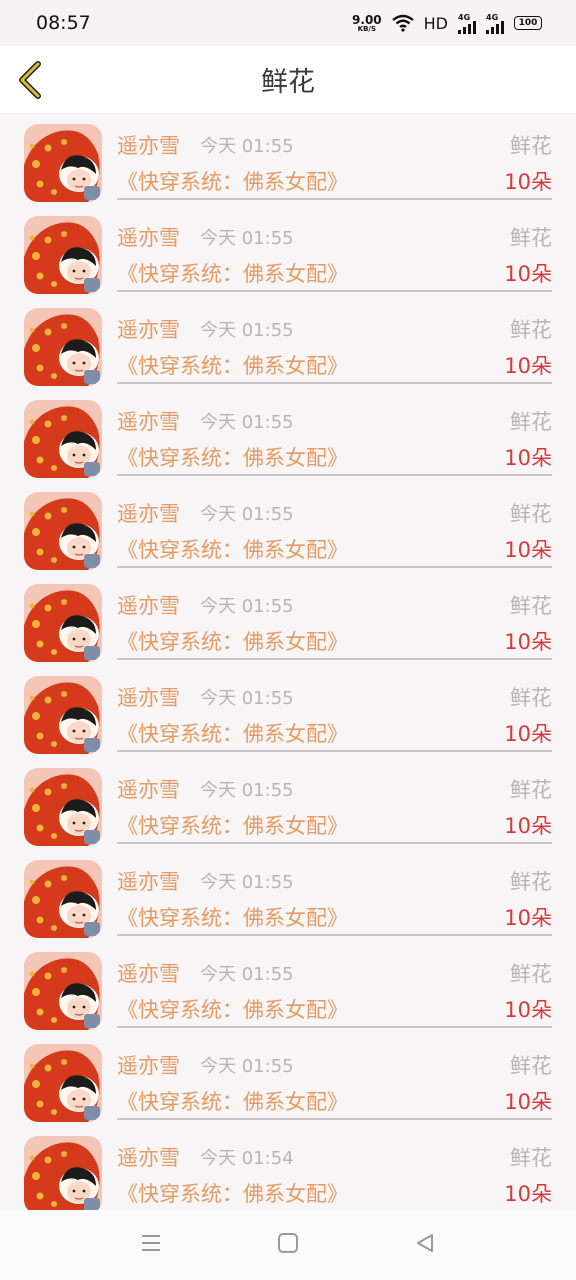  I want to click on chevron-left-icon, so click(32, 80).